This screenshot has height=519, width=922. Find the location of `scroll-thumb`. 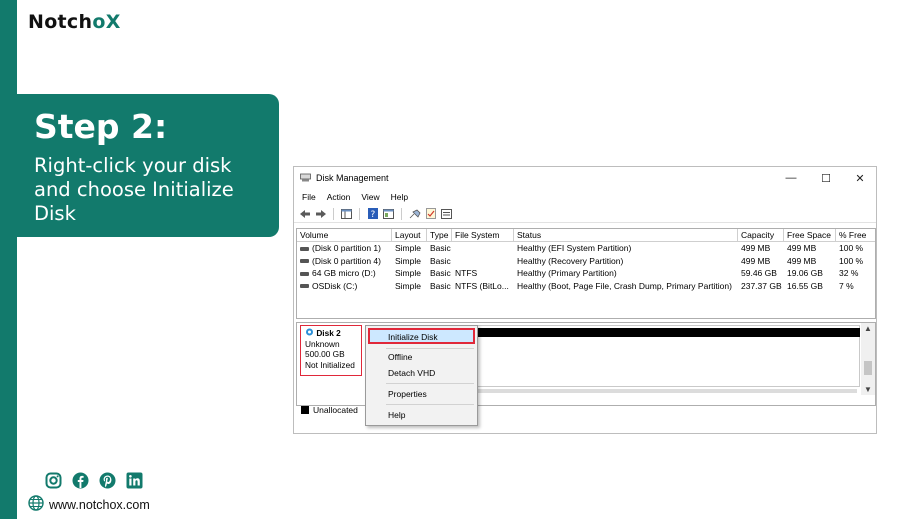

scroll-thumb is located at coordinates (868, 368).